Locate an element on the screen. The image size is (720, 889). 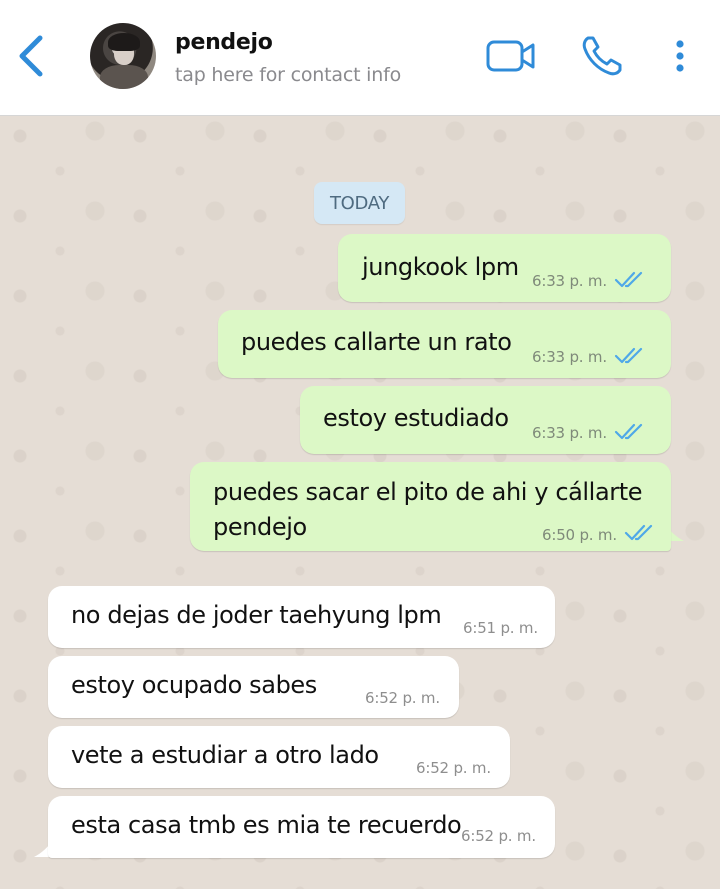
message-text: estoy ocupado sabes is located at coordinates (194, 685).